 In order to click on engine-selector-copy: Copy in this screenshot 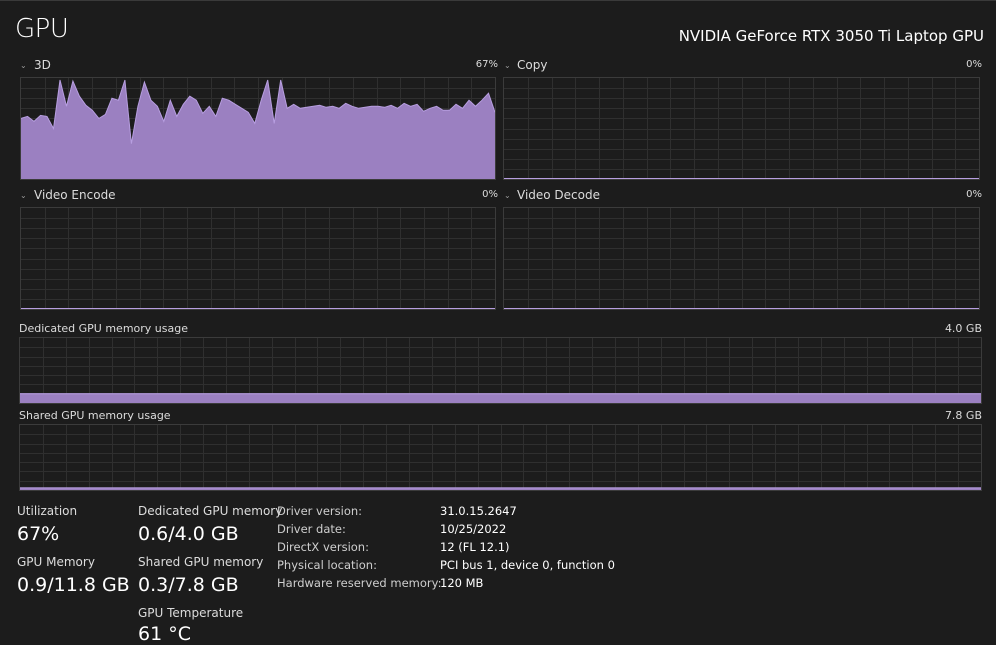, I will do `click(532, 65)`.